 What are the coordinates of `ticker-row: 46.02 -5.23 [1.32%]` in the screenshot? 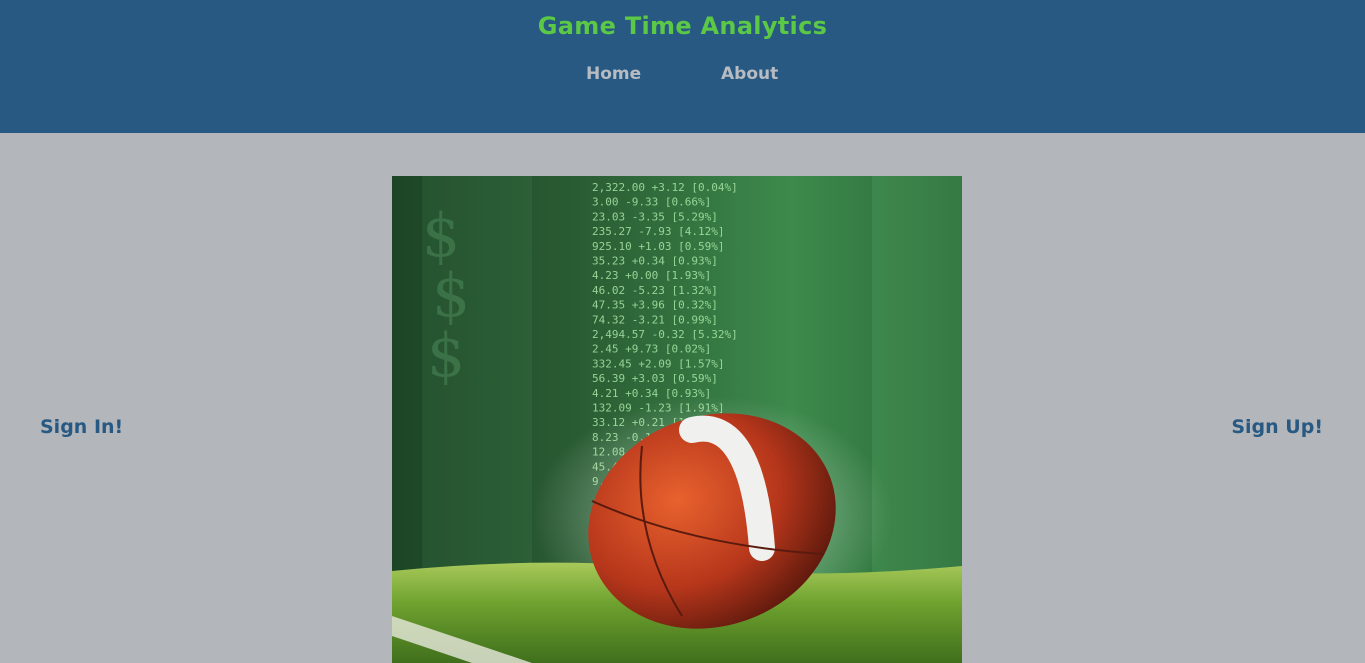 It's located at (655, 290).